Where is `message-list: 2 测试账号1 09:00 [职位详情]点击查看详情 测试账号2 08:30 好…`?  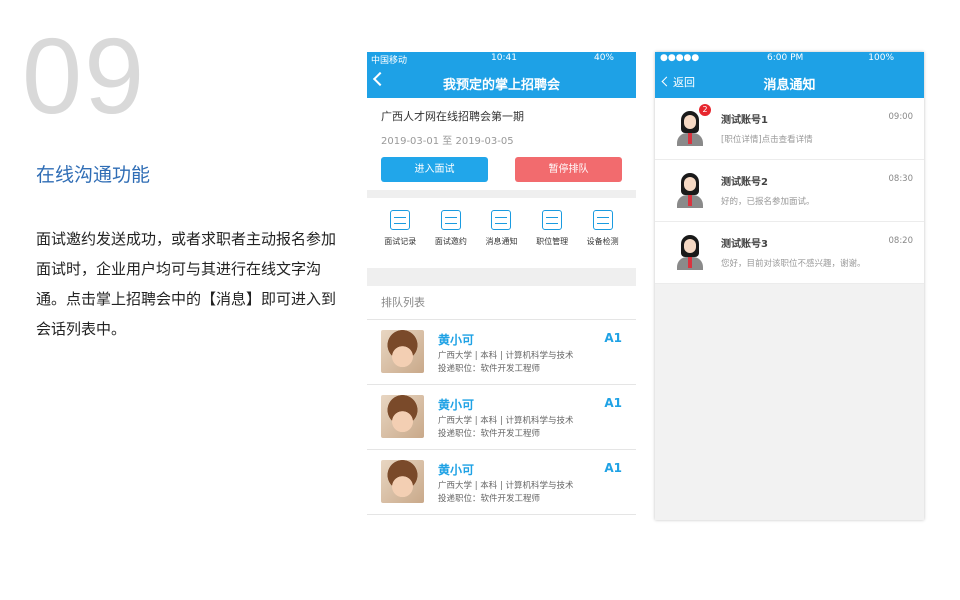
message-list: 2 测试账号1 09:00 [职位详情]点击查看详情 测试账号2 08:30 好… is located at coordinates (789, 191).